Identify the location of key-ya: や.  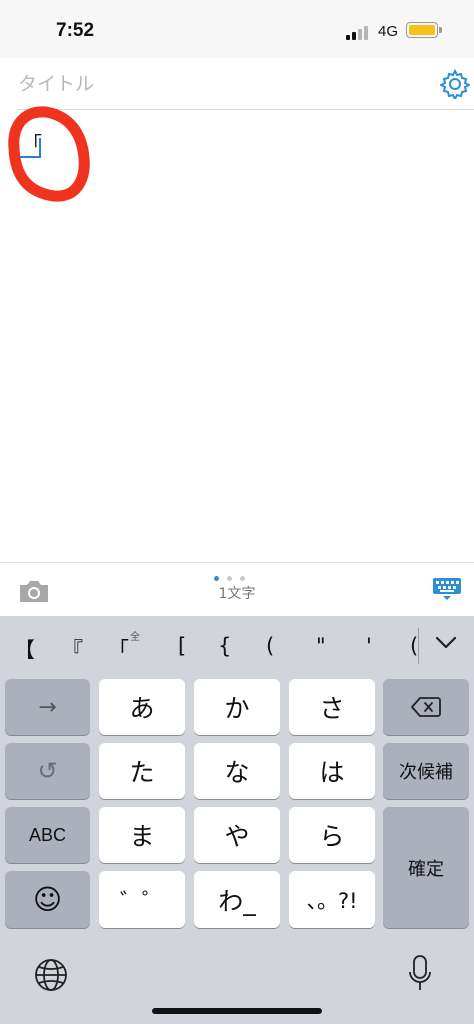
(237, 835).